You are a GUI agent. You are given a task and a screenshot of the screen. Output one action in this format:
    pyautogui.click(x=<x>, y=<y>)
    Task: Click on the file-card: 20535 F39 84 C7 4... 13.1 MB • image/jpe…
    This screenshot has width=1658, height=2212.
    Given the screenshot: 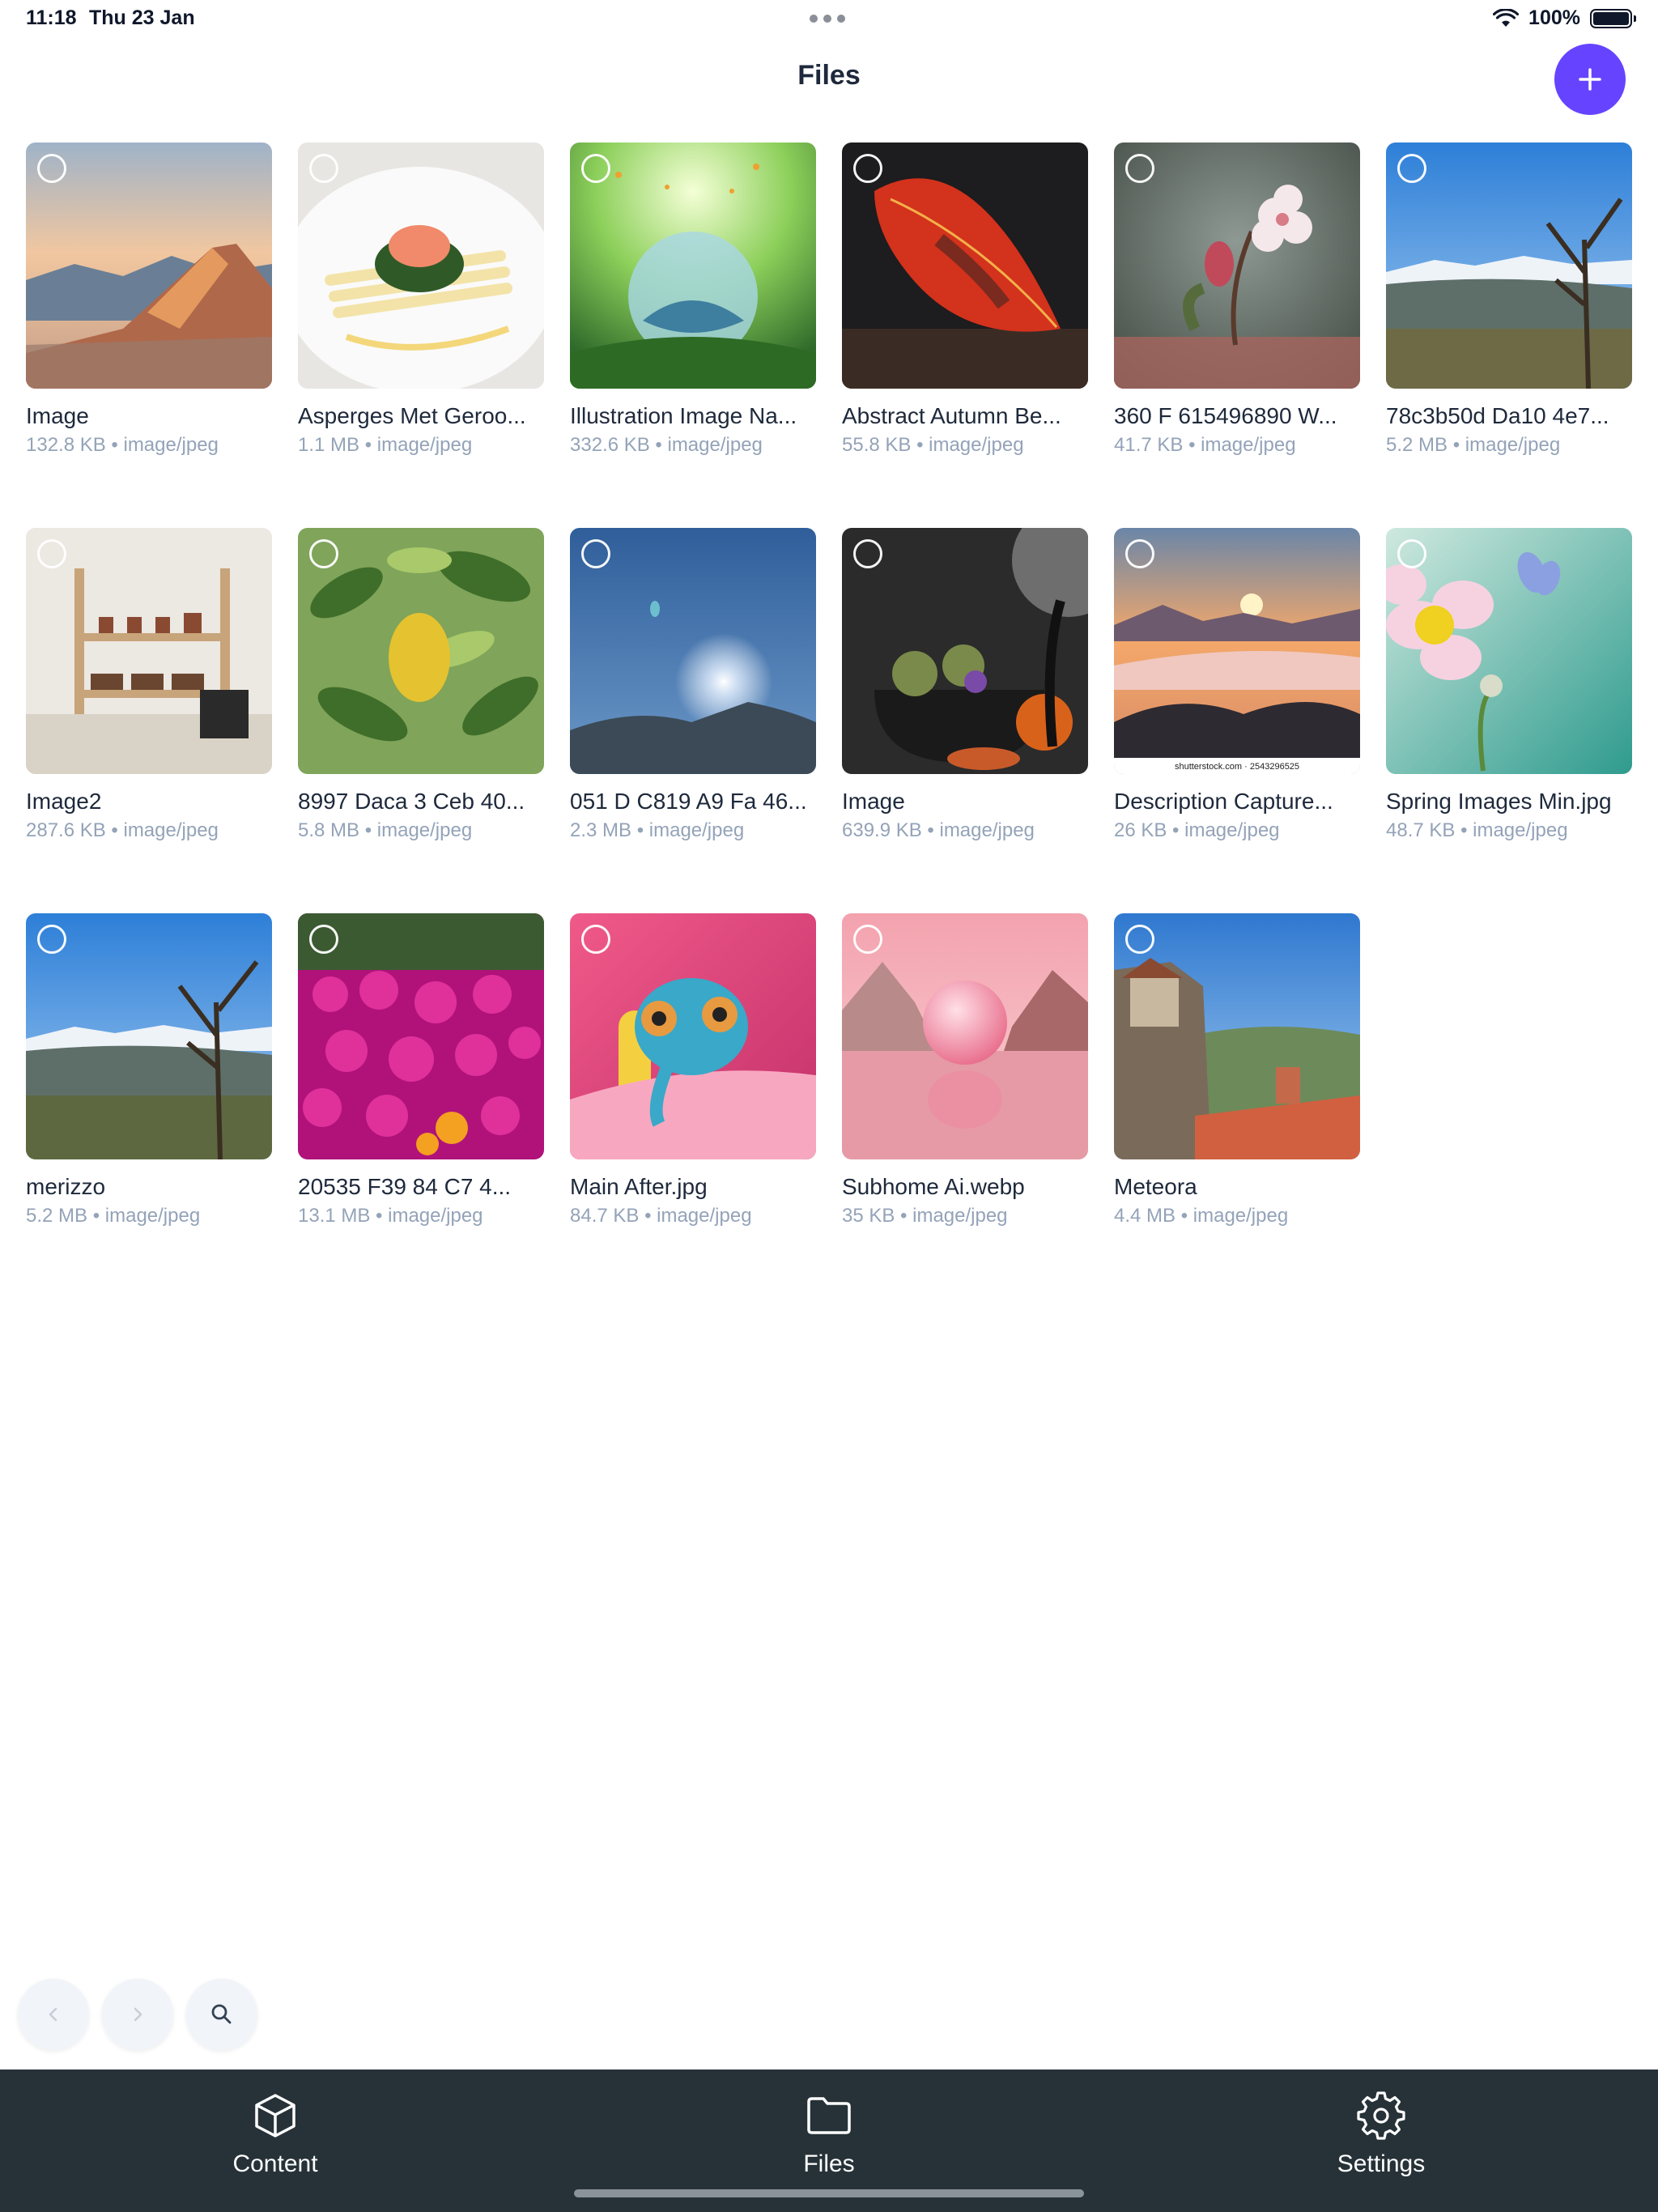 What is the action you would take?
    pyautogui.click(x=421, y=1070)
    